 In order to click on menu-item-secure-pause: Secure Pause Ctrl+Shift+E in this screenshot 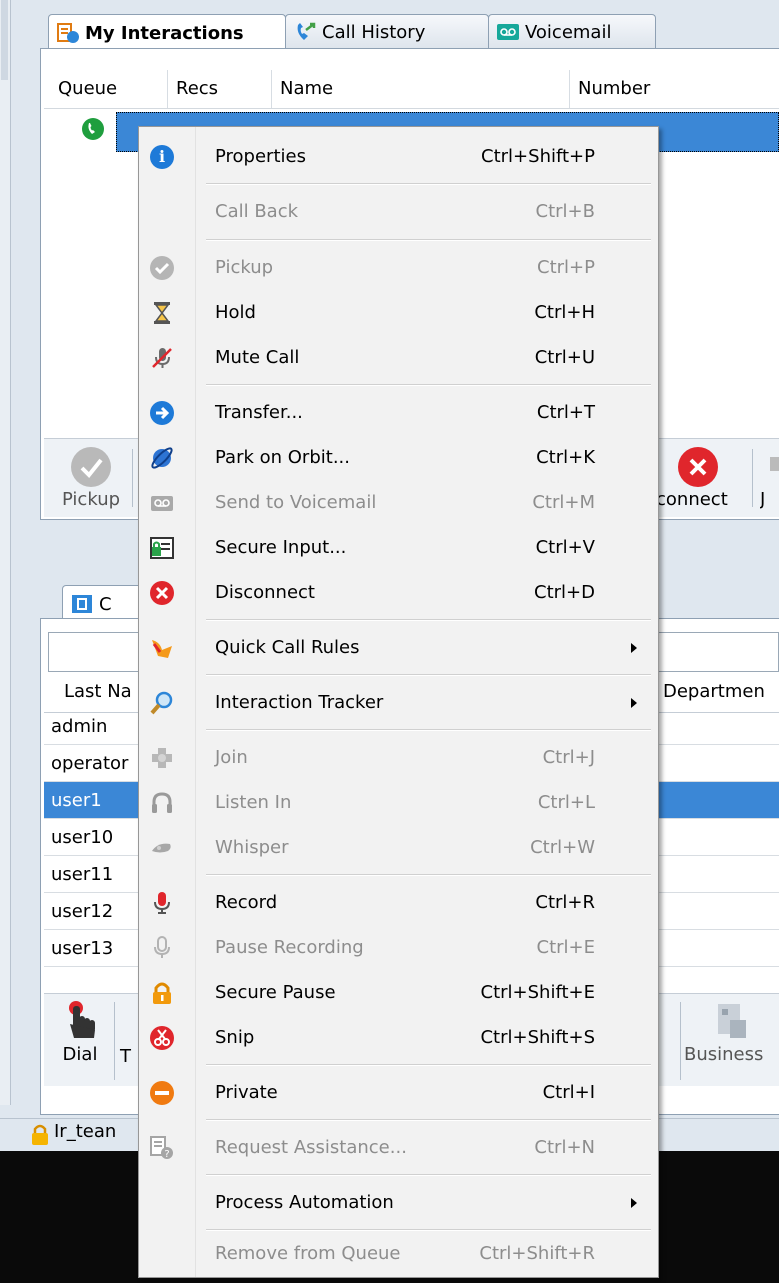, I will do `click(398, 993)`.